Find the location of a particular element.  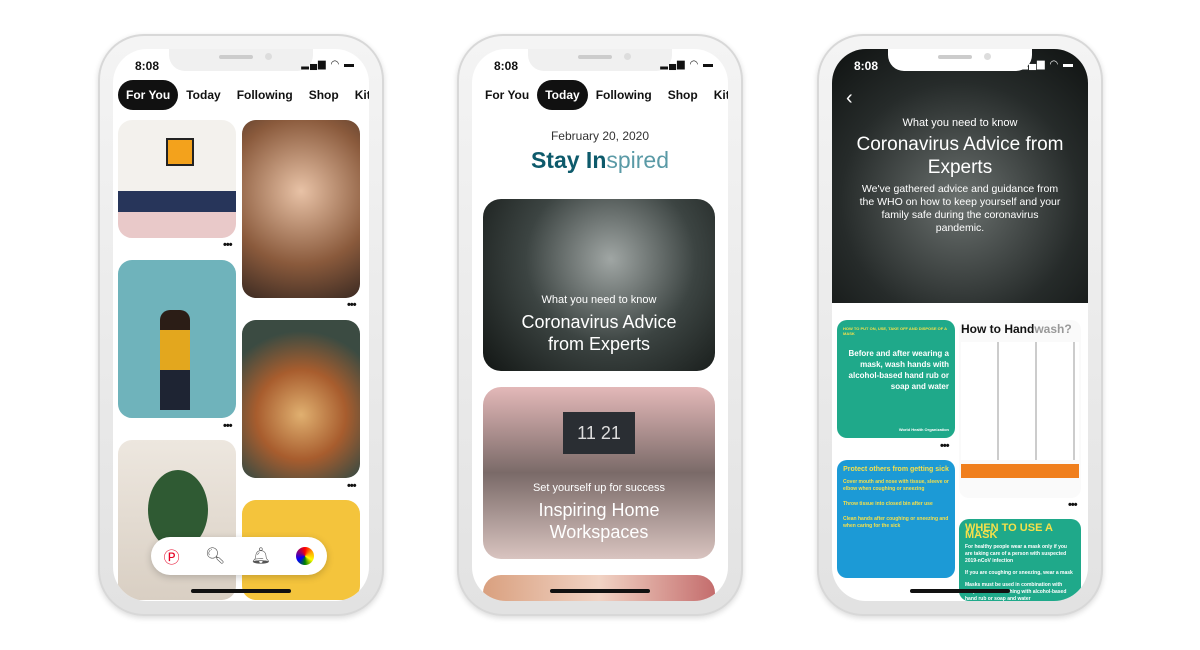

page-title: Stay Inspired is located at coordinates (600, 160).